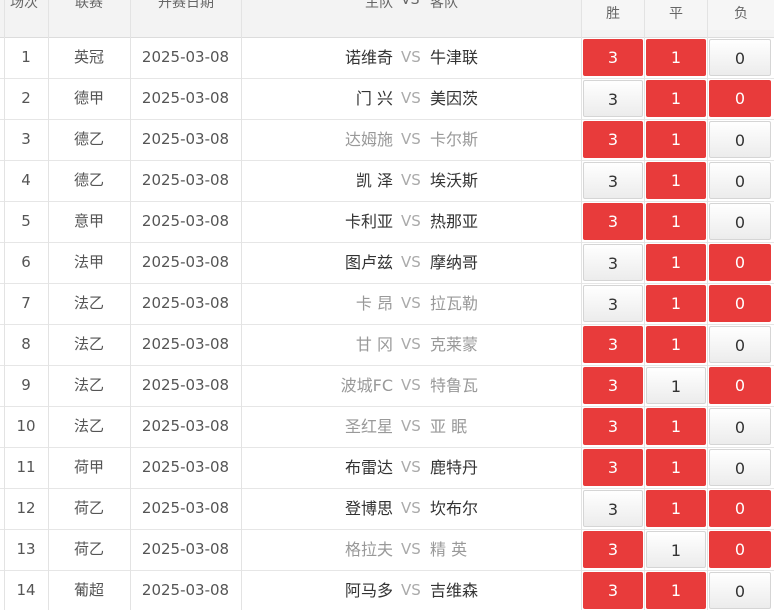  I want to click on league-name: 葡超, so click(89, 590).